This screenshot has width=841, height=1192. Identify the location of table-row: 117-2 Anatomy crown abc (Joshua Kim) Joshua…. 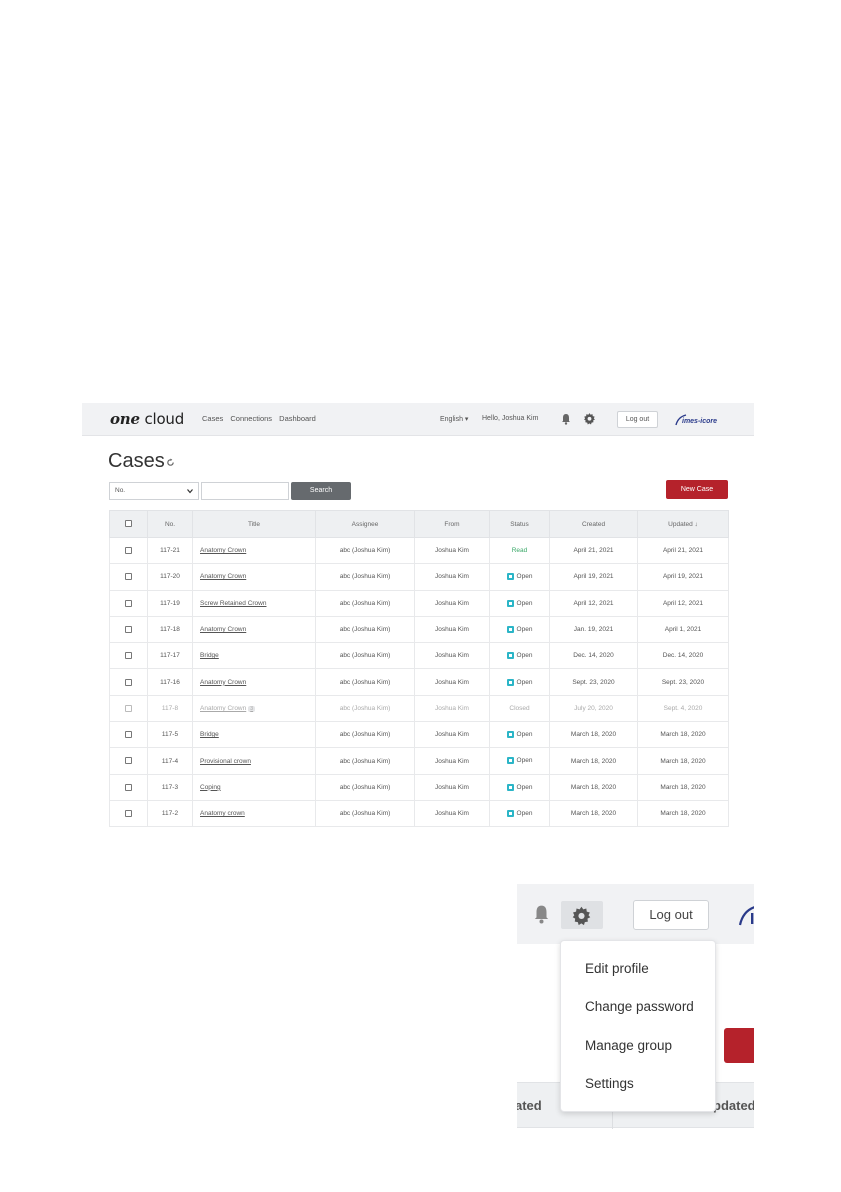
(419, 813).